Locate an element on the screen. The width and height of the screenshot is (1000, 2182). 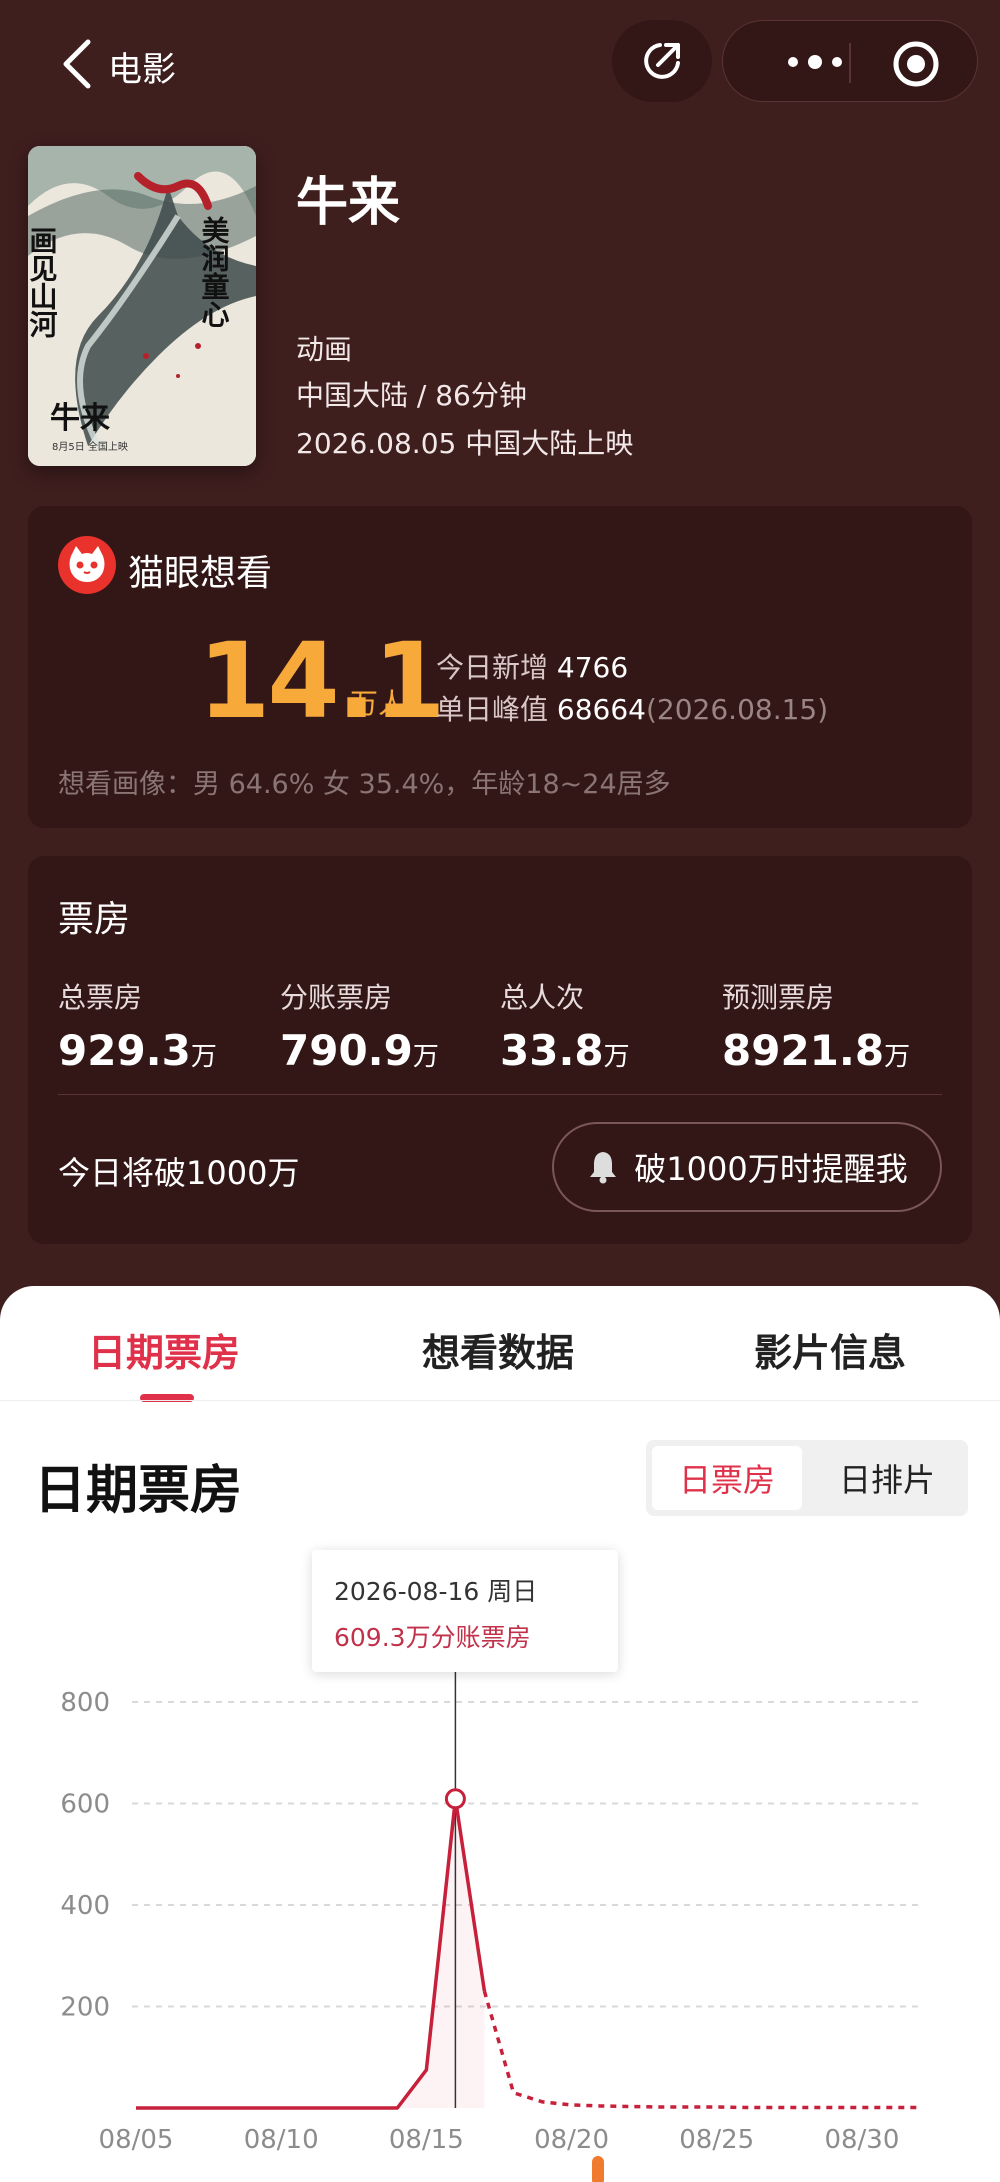
capsule-divider is located at coordinates (850, 63).